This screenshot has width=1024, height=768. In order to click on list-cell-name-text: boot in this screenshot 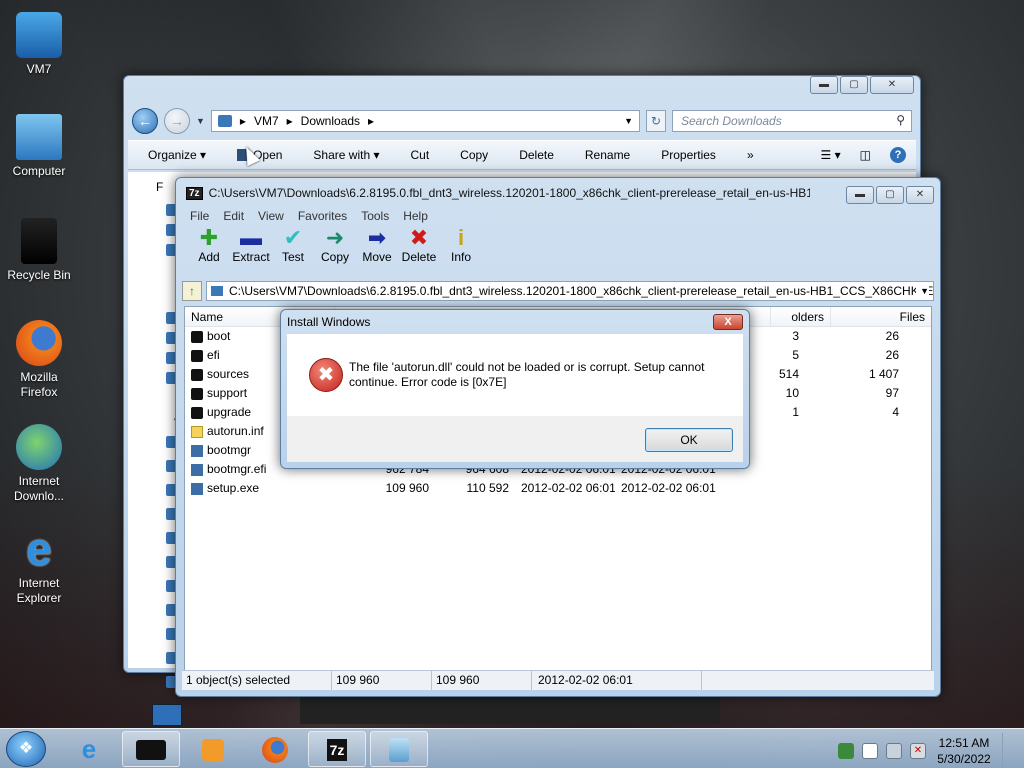, I will do `click(219, 336)`.